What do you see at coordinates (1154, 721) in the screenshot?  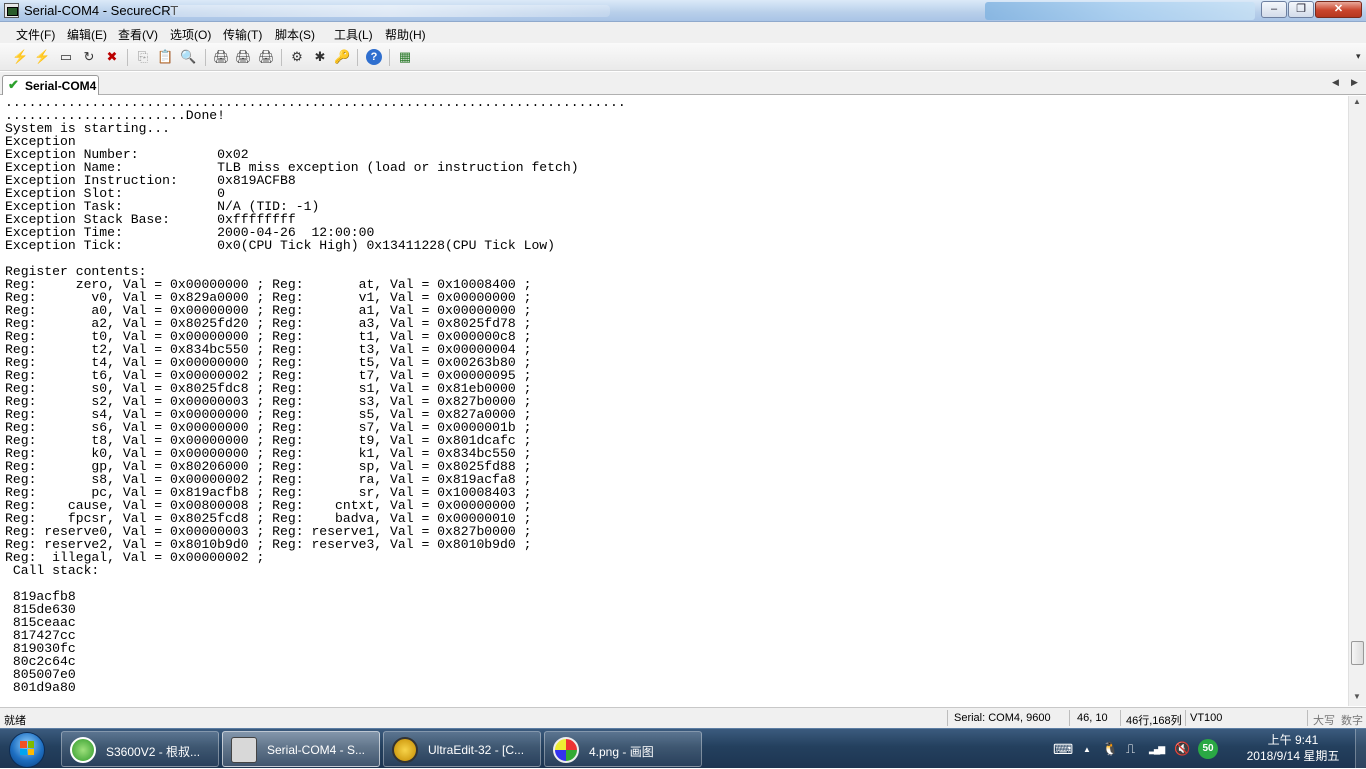 I see `status-terminal-size: 46行,168列` at bounding box center [1154, 721].